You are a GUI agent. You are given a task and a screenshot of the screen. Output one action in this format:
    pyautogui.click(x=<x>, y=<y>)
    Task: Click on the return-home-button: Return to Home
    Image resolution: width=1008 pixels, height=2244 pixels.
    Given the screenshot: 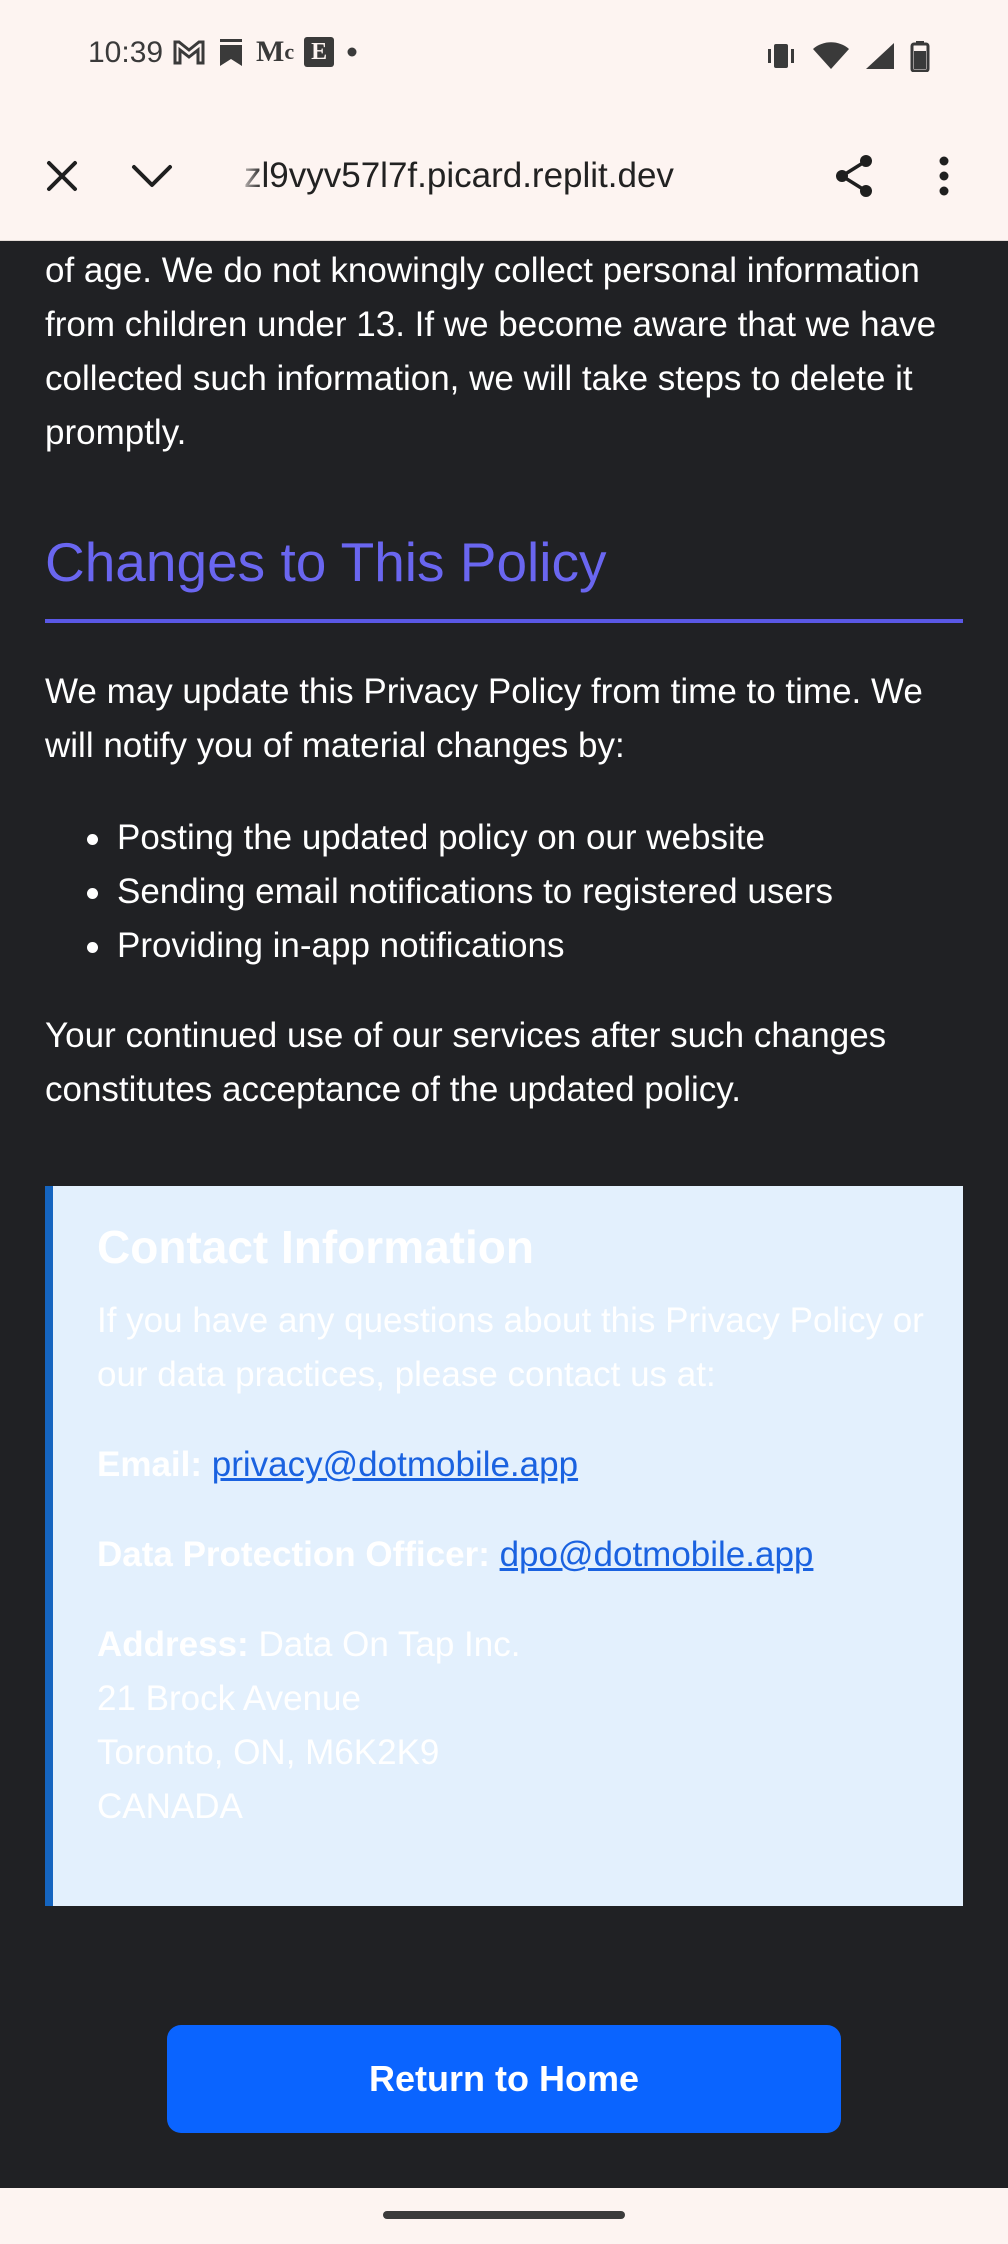 What is the action you would take?
    pyautogui.click(x=504, y=2079)
    